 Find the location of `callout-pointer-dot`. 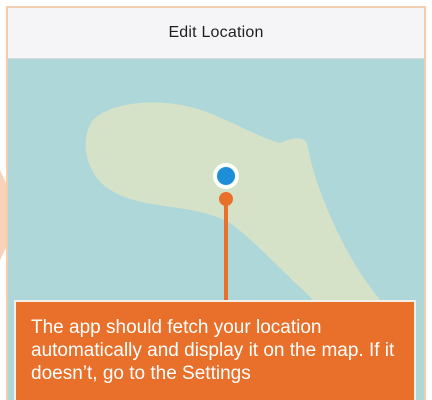

callout-pointer-dot is located at coordinates (226, 199).